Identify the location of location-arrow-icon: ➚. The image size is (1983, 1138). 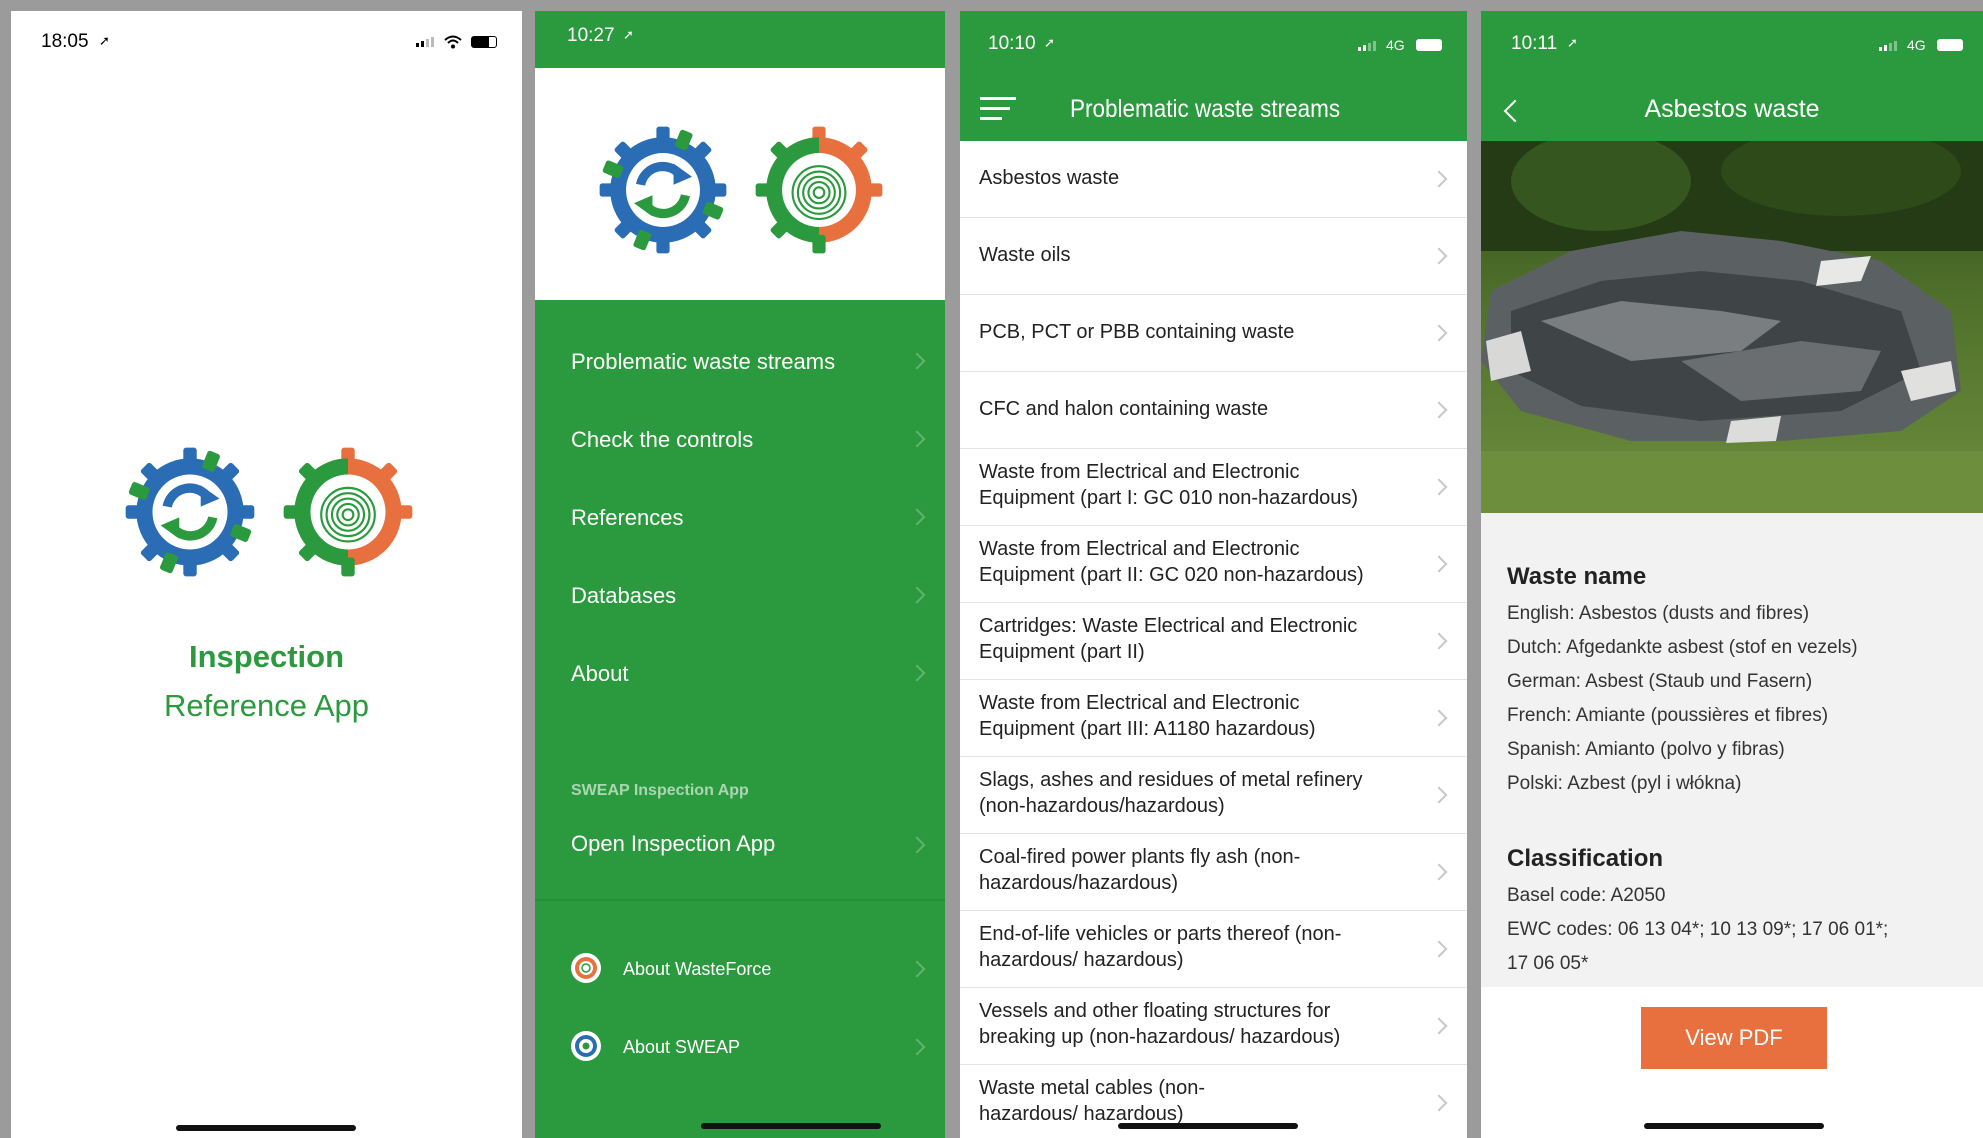
(628, 34).